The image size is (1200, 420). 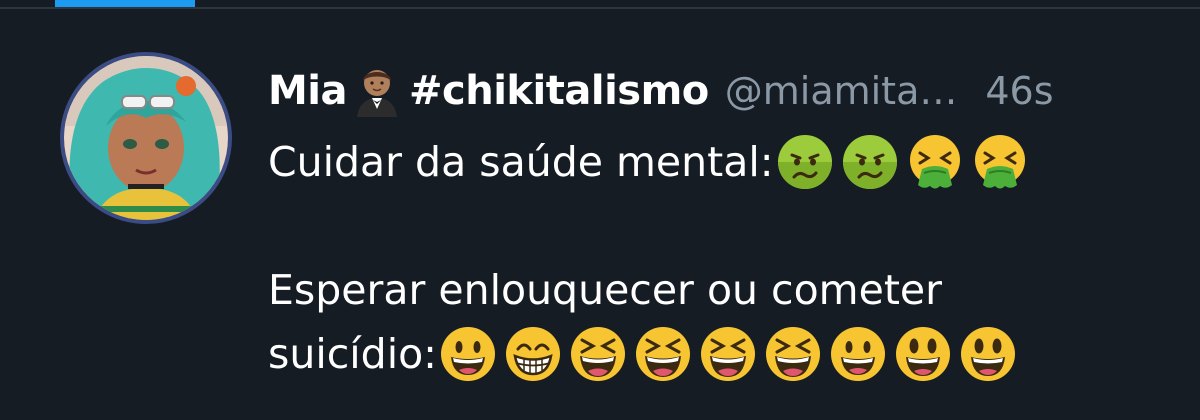 I want to click on tweet-line-2-text: Esperar enlouquecer ou cometer, so click(x=605, y=290).